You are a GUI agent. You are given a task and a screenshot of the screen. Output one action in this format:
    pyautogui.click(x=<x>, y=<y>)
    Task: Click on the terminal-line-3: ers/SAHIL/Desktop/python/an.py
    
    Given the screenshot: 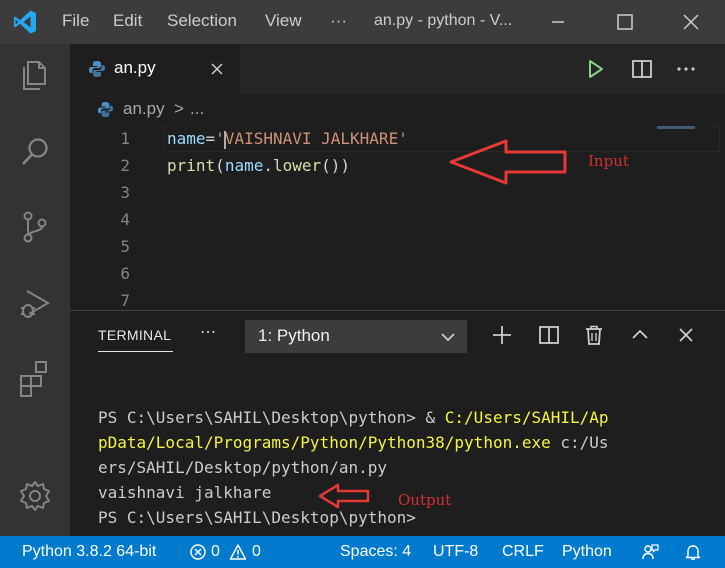 What is the action you would take?
    pyautogui.click(x=242, y=467)
    